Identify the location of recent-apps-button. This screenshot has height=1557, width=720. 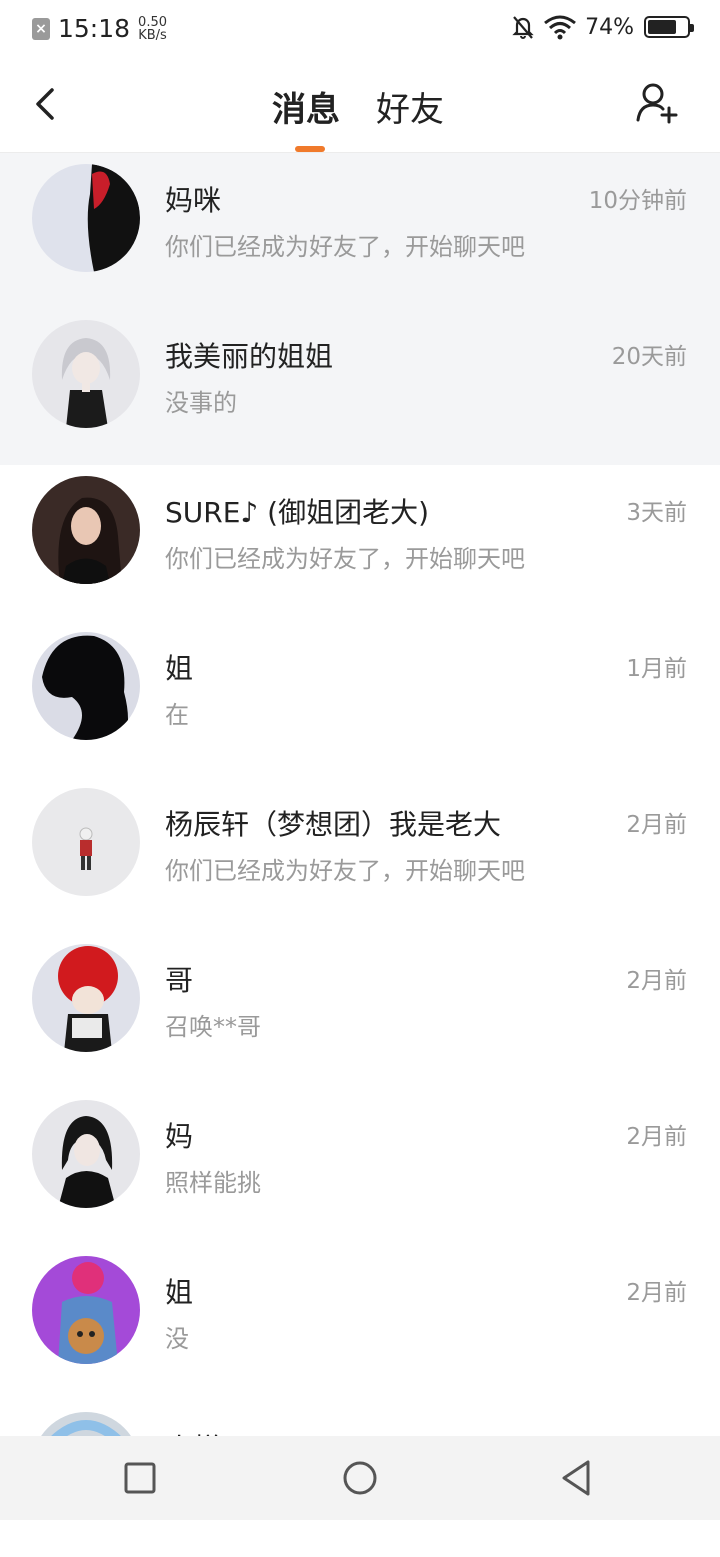
(140, 1478).